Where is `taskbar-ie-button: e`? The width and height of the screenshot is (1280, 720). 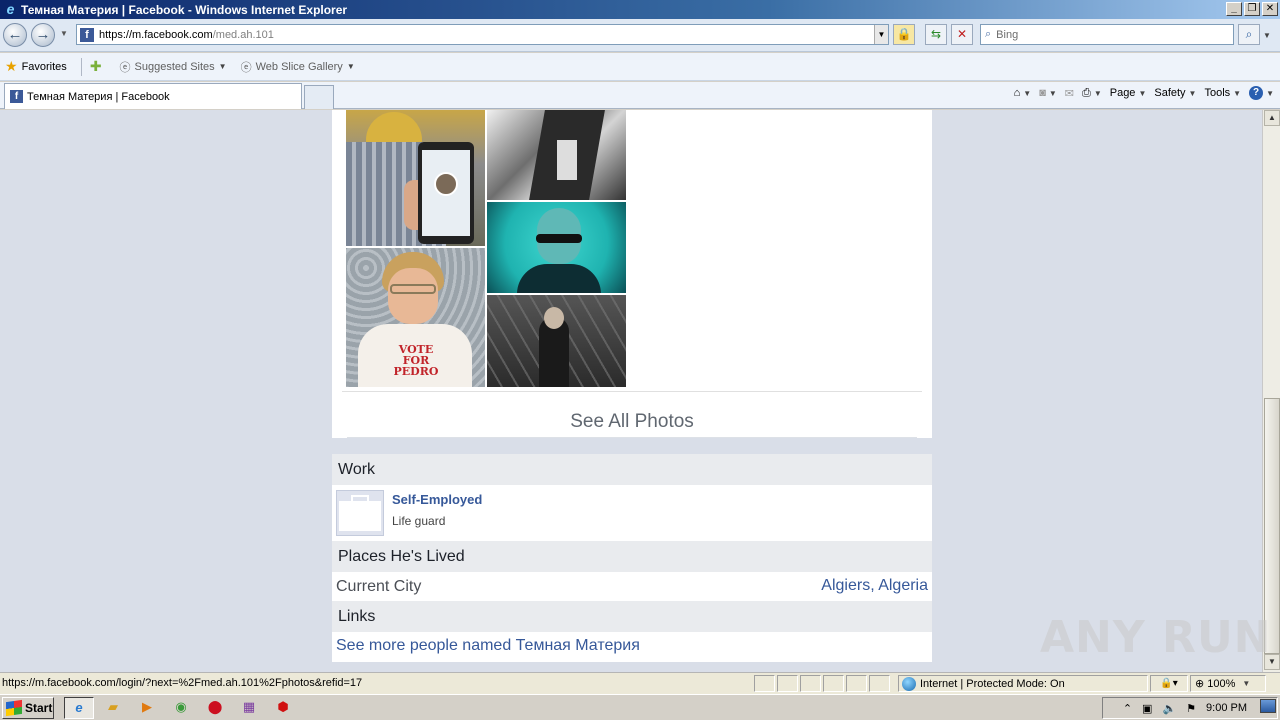
taskbar-ie-button: e is located at coordinates (79, 708).